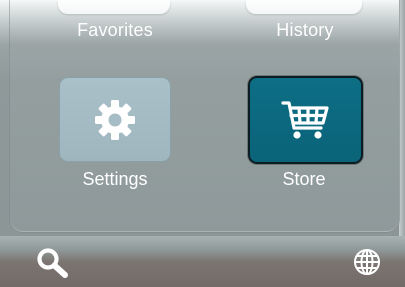  What do you see at coordinates (114, 7) in the screenshot?
I see `favorites-tab-top` at bounding box center [114, 7].